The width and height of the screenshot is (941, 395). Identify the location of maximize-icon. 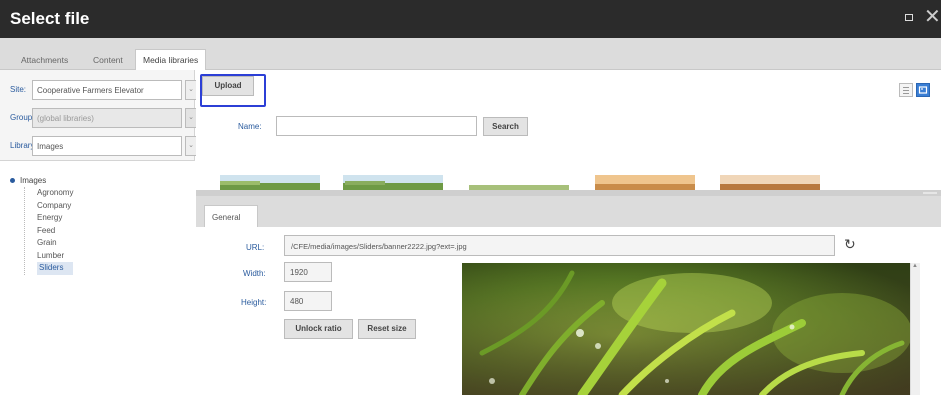
(910, 19).